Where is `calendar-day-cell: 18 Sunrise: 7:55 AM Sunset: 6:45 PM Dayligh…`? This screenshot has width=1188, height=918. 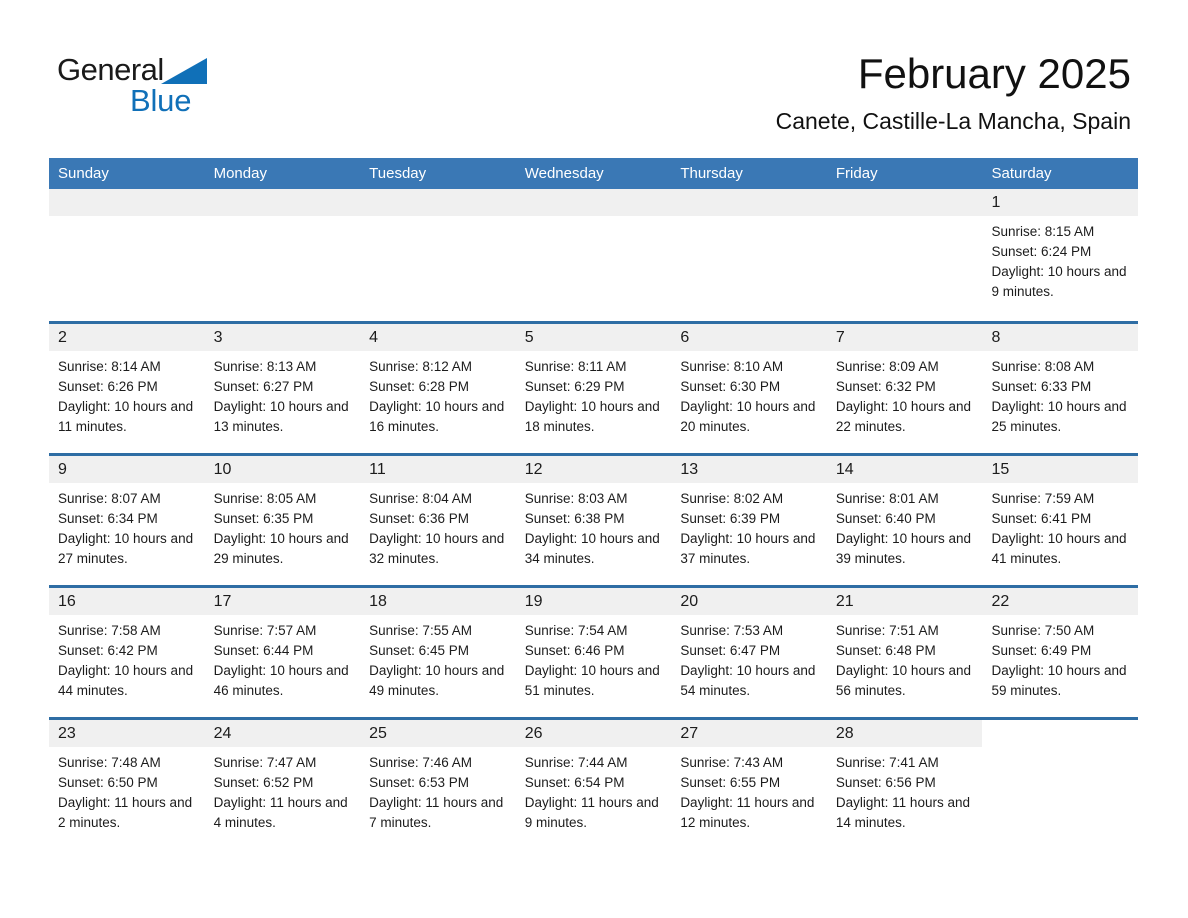 calendar-day-cell: 18 Sunrise: 7:55 AM Sunset: 6:45 PM Dayligh… is located at coordinates (438, 652).